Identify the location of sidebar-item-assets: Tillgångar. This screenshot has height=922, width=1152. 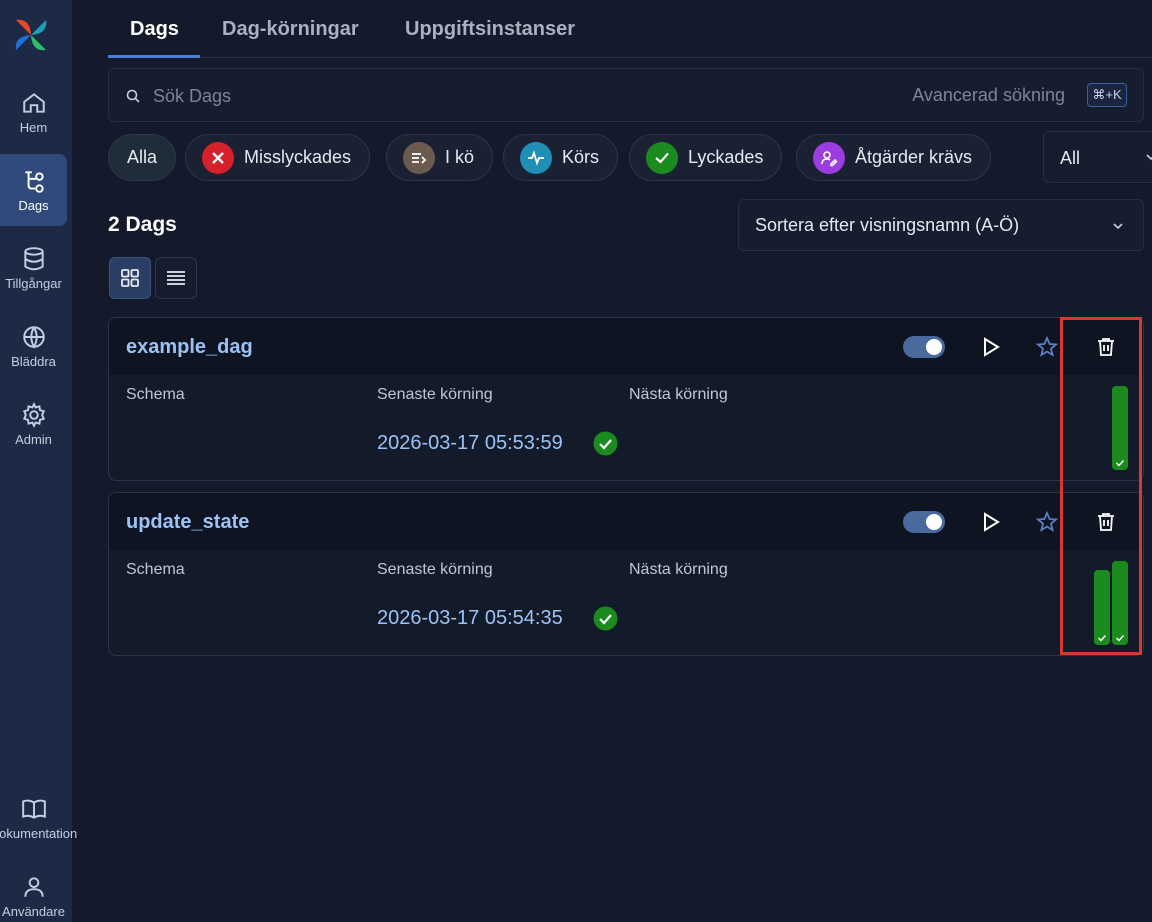
(33, 268).